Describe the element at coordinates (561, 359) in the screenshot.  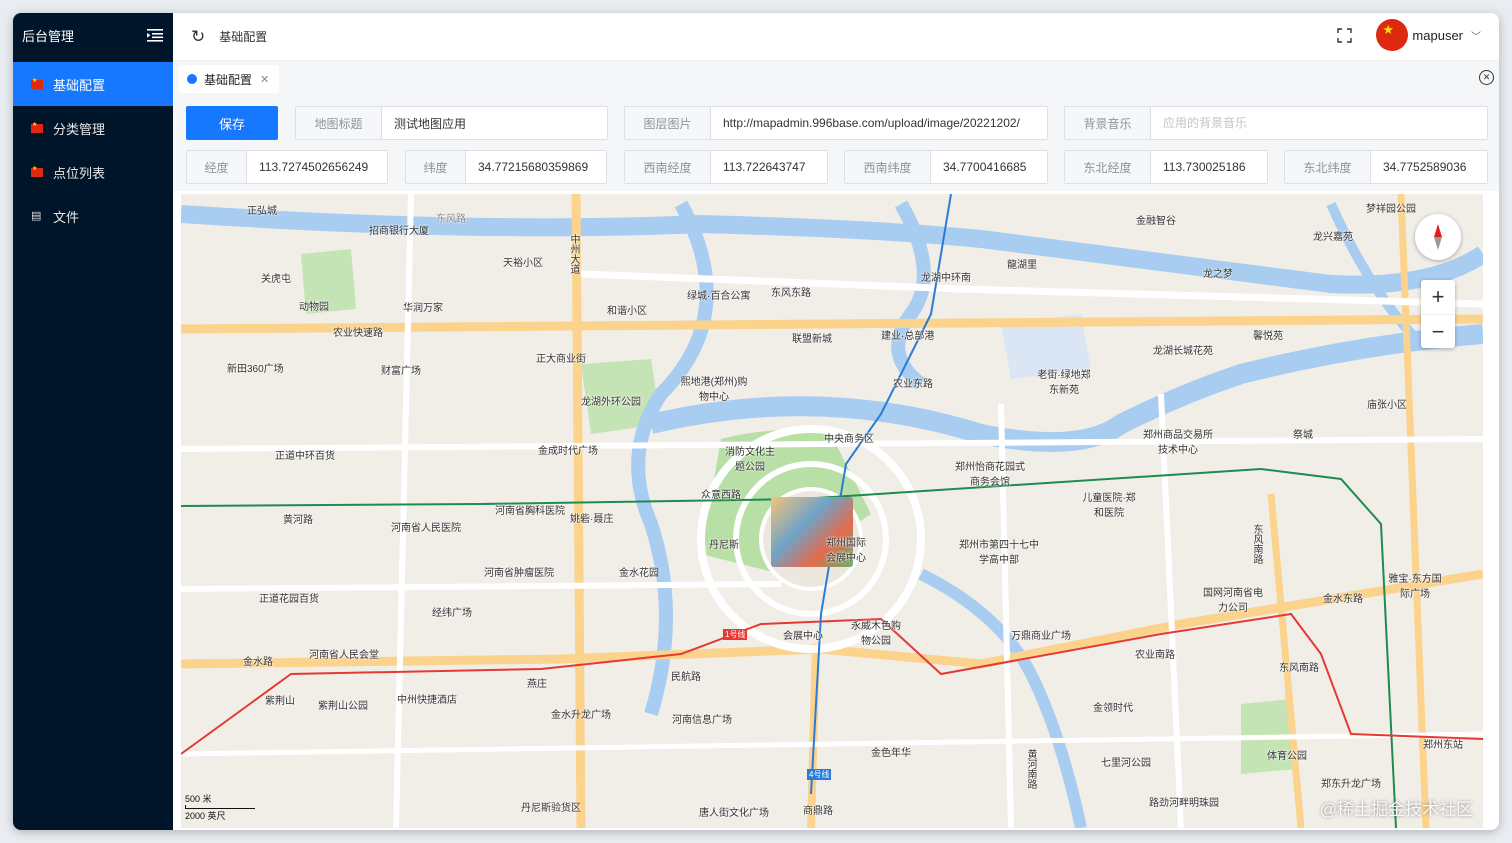
I see `map-label: 正大商业街` at that location.